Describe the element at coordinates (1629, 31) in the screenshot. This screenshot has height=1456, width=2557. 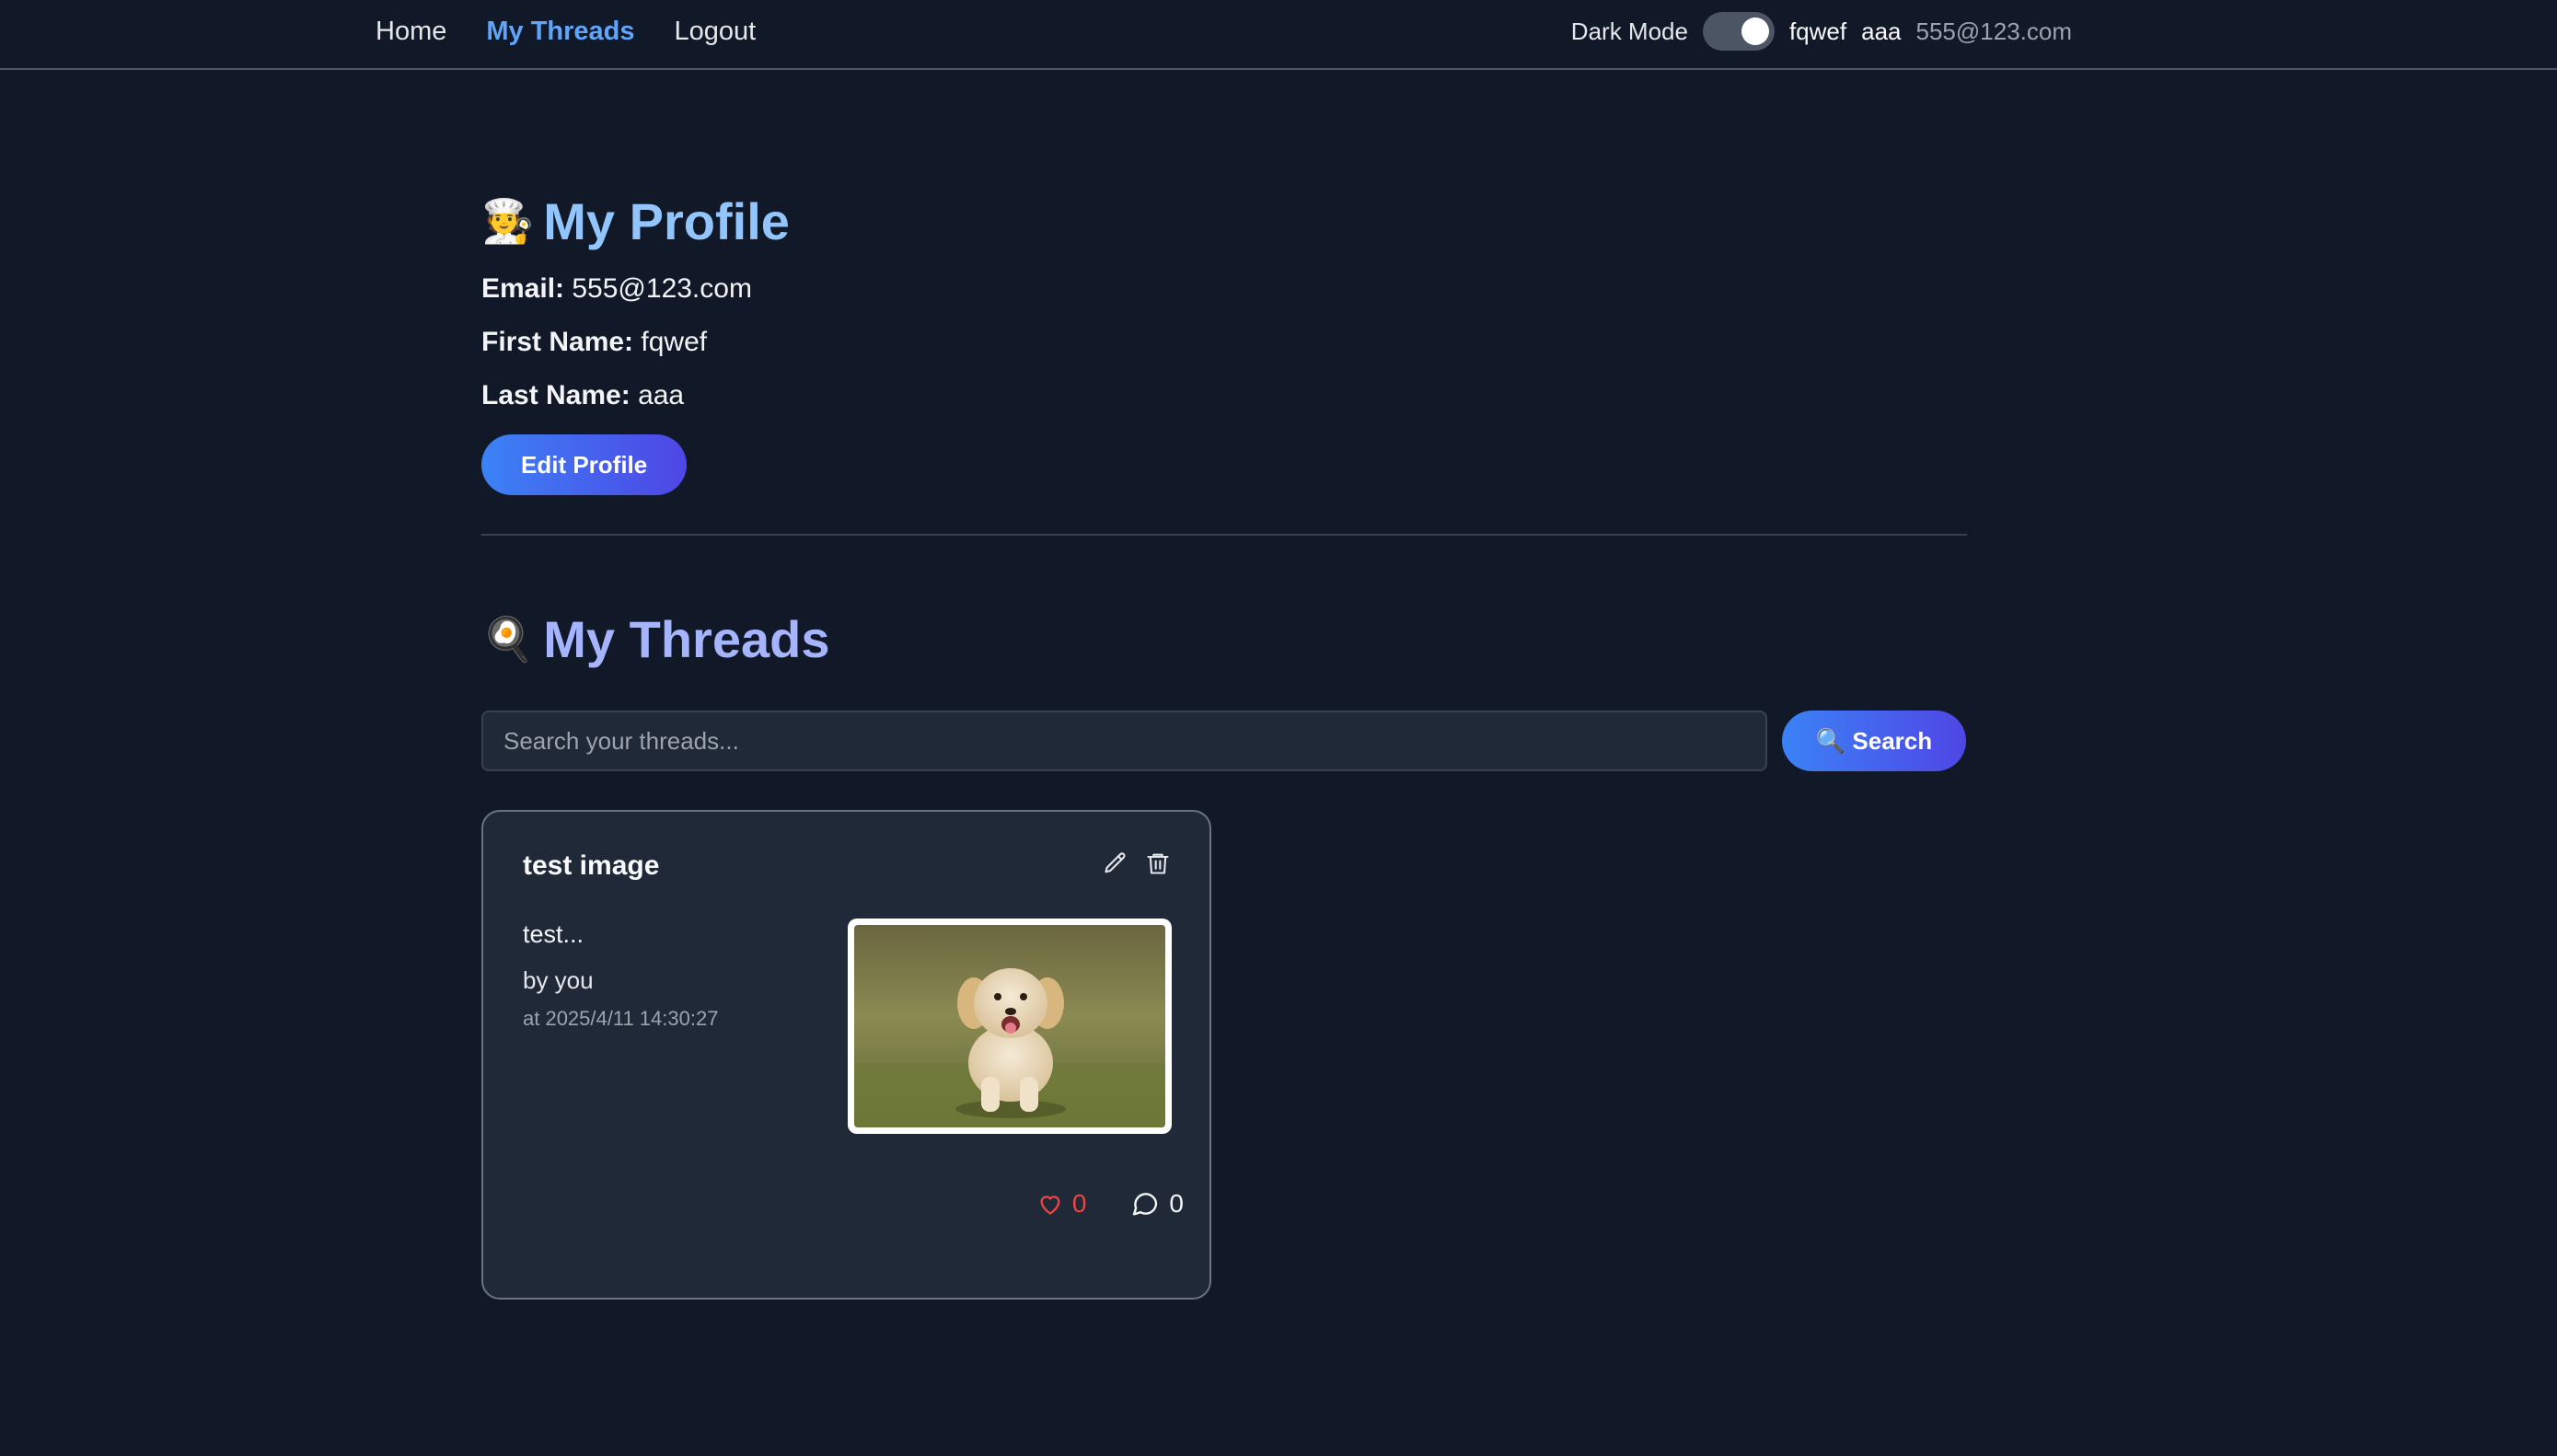
I see `dark-mode-label: Dark Mode` at that location.